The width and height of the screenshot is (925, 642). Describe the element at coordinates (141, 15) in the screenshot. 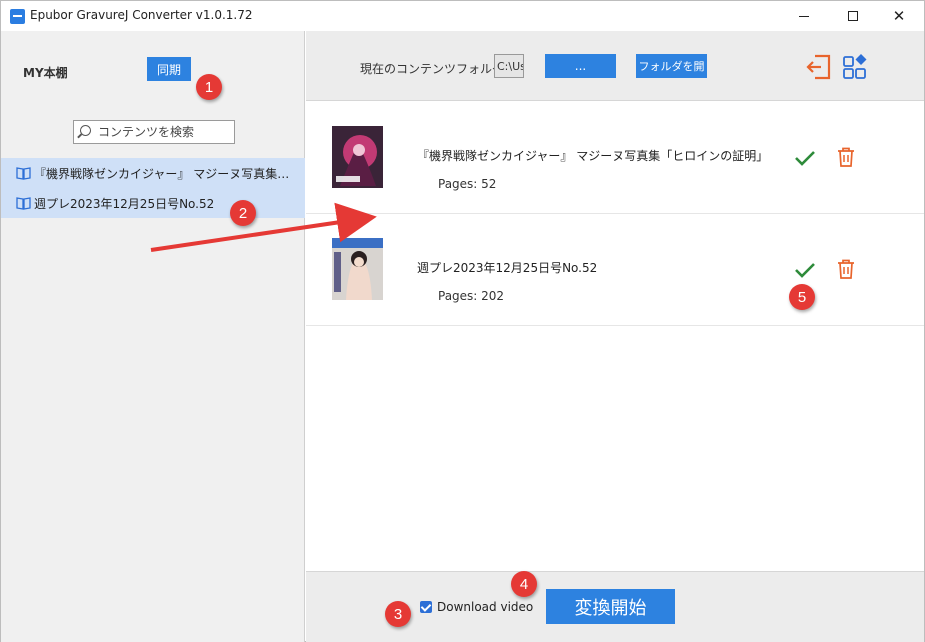

I see `window-title: Epubor GravureJ Converter v1.0.1.72` at that location.